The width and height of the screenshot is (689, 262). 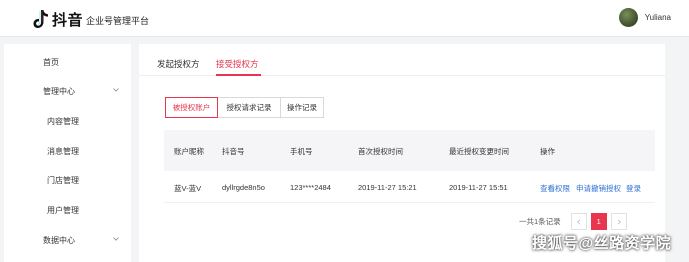 What do you see at coordinates (479, 151) in the screenshot?
I see `column-header: 最近授权变更时间` at bounding box center [479, 151].